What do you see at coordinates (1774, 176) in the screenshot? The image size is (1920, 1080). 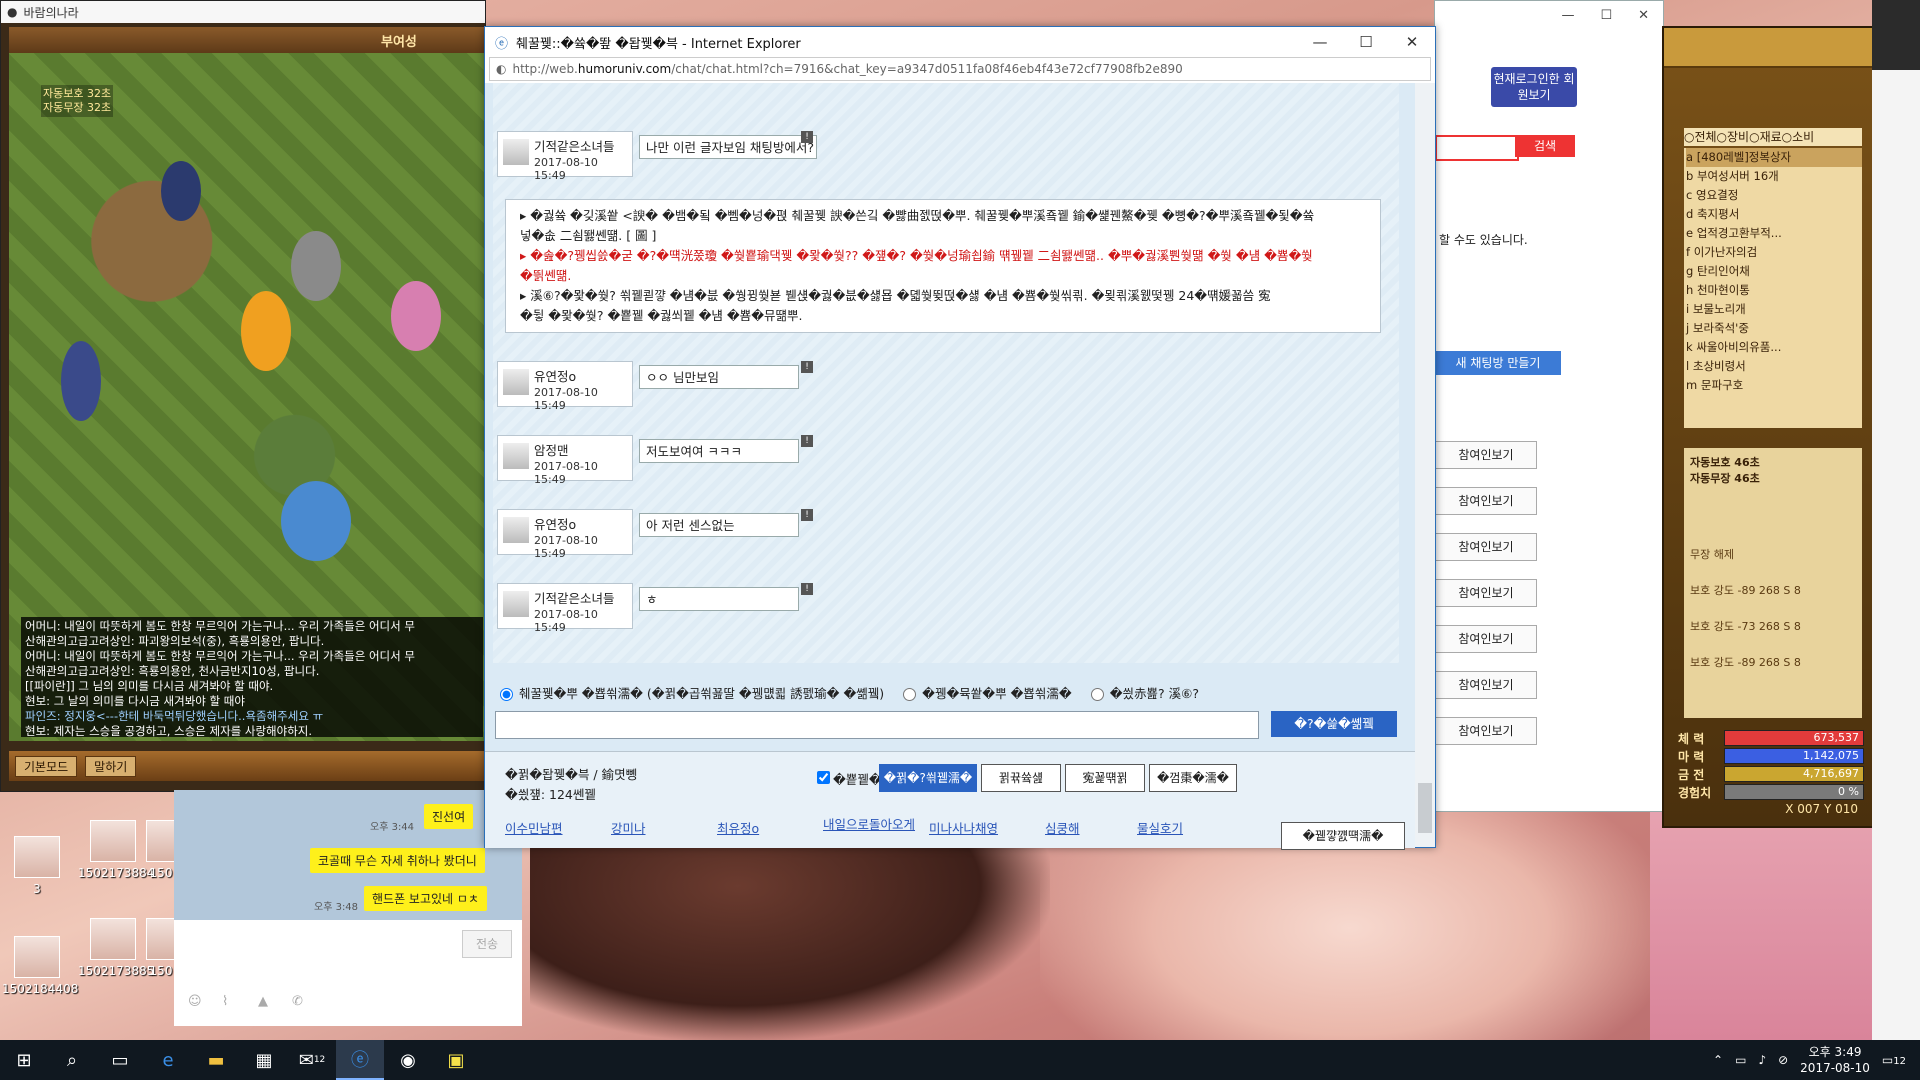 I see `inventory-item: b 부여성서버 16개` at bounding box center [1774, 176].